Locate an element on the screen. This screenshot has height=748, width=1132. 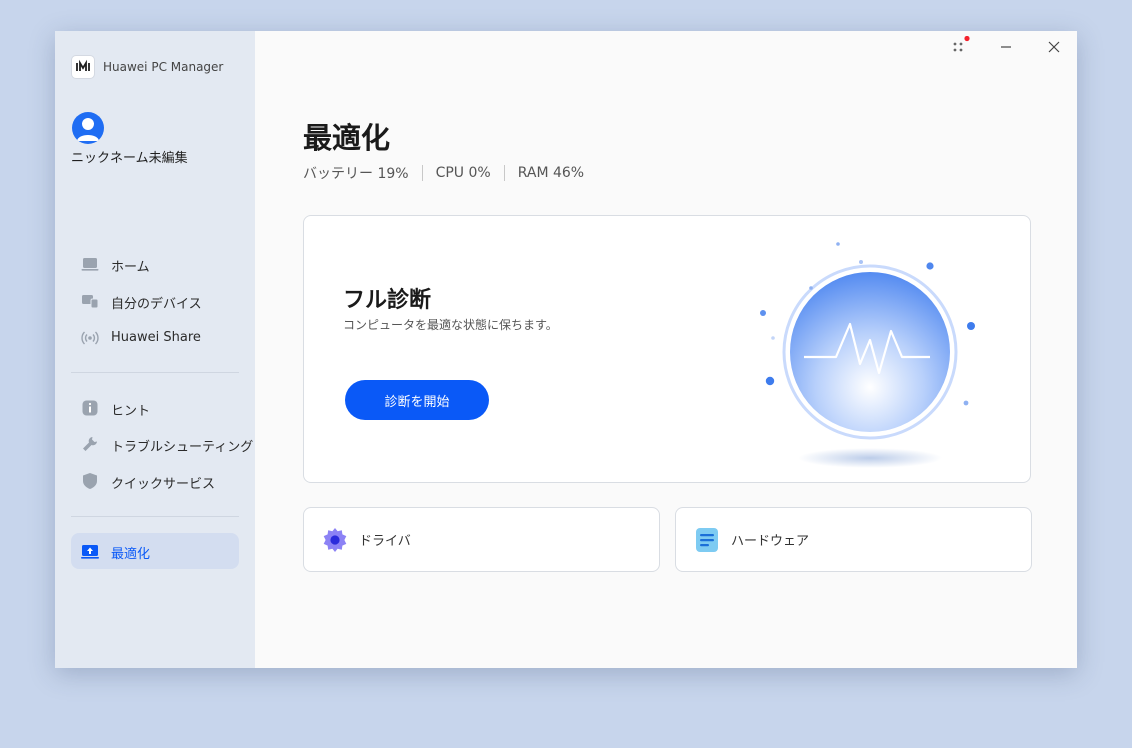
app-logo is located at coordinates (83, 67).